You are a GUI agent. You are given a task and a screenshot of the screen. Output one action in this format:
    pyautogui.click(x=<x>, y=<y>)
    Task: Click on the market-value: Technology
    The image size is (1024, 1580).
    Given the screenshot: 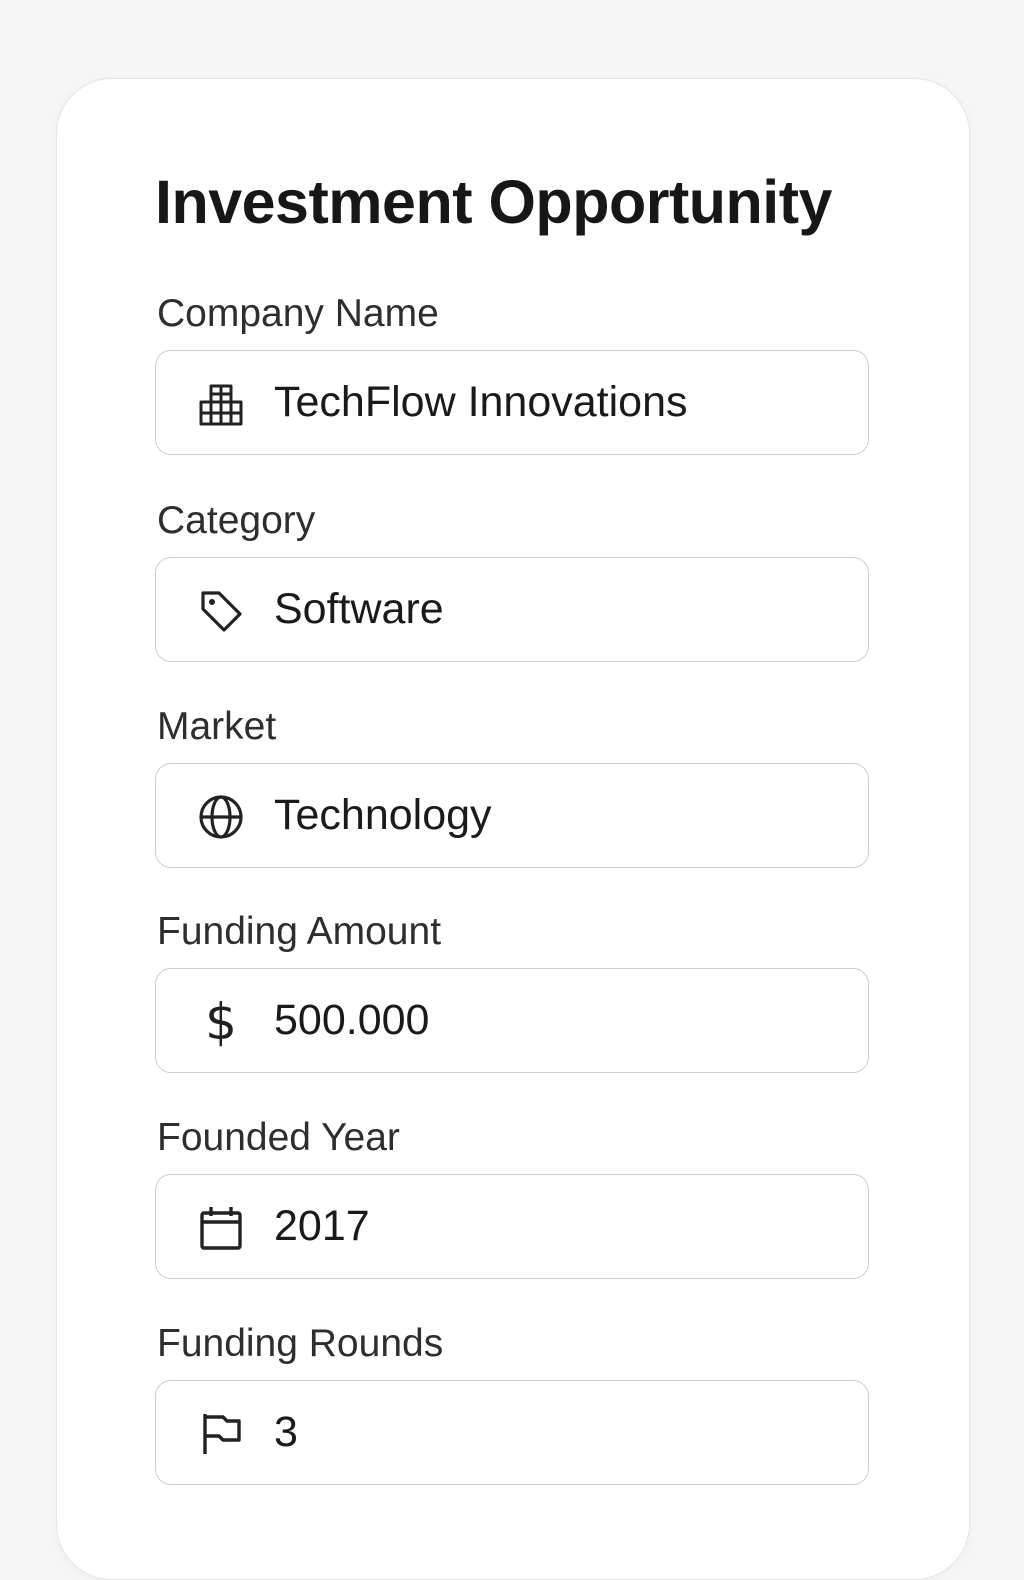 What is the action you would take?
    pyautogui.click(x=383, y=815)
    